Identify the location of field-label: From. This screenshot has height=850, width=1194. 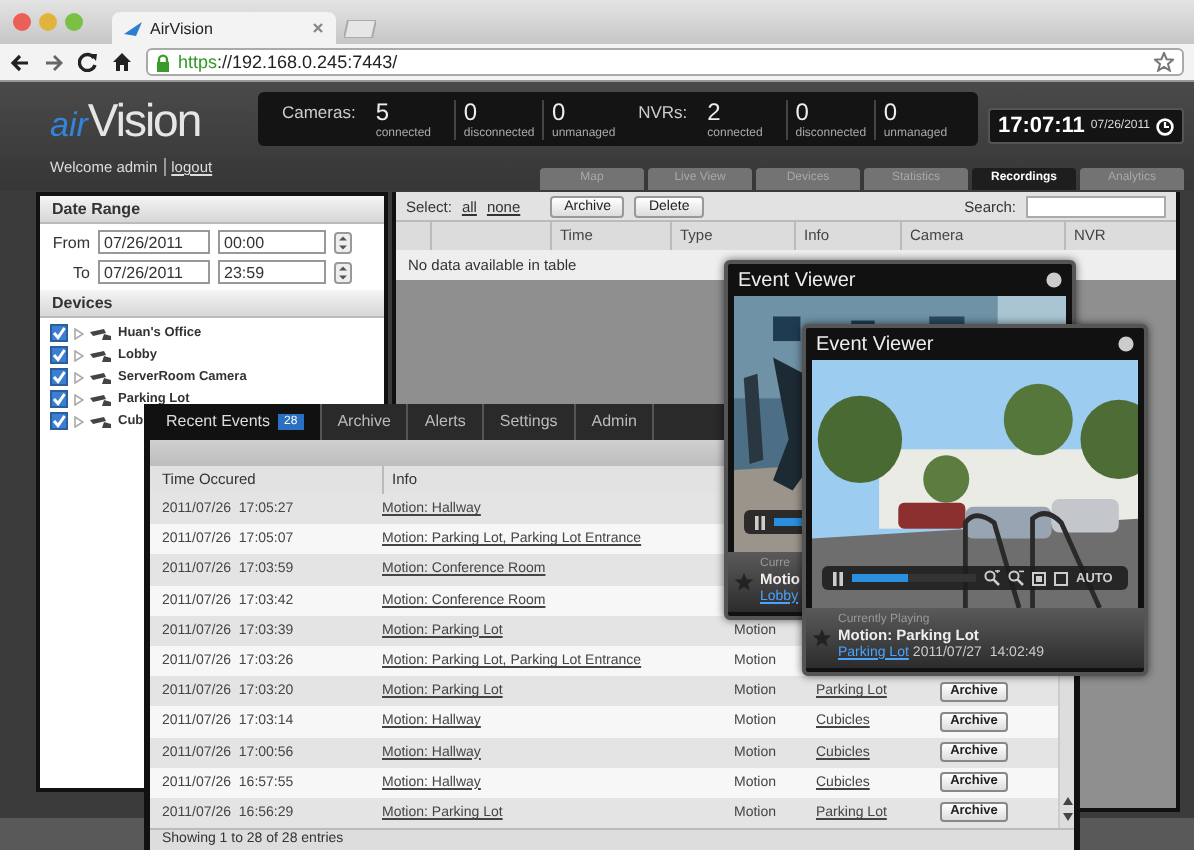
(70, 242).